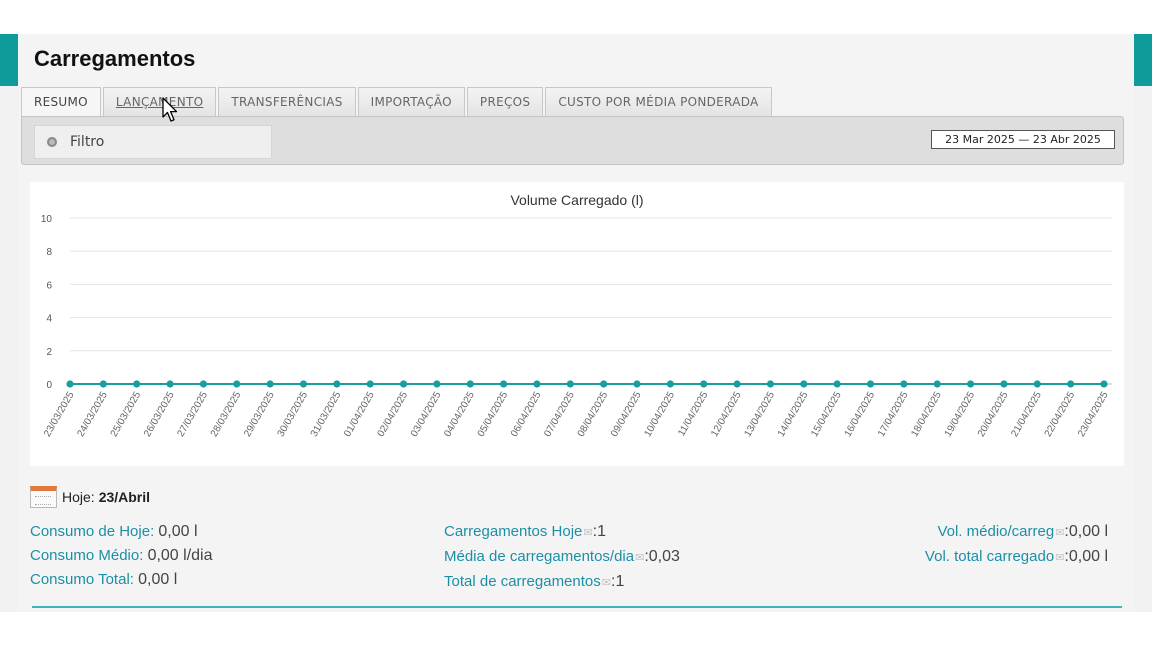 The width and height of the screenshot is (1152, 648). I want to click on chart-title: Volume Carregado (l), so click(576, 200).